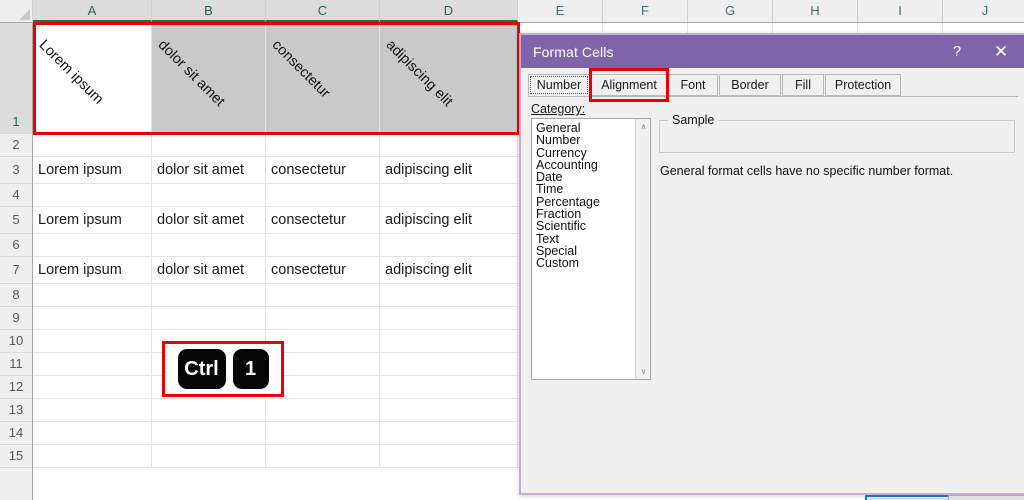 Image resolution: width=1024 pixels, height=500 pixels. Describe the element at coordinates (323, 433) in the screenshot. I see `cell-C14` at that location.